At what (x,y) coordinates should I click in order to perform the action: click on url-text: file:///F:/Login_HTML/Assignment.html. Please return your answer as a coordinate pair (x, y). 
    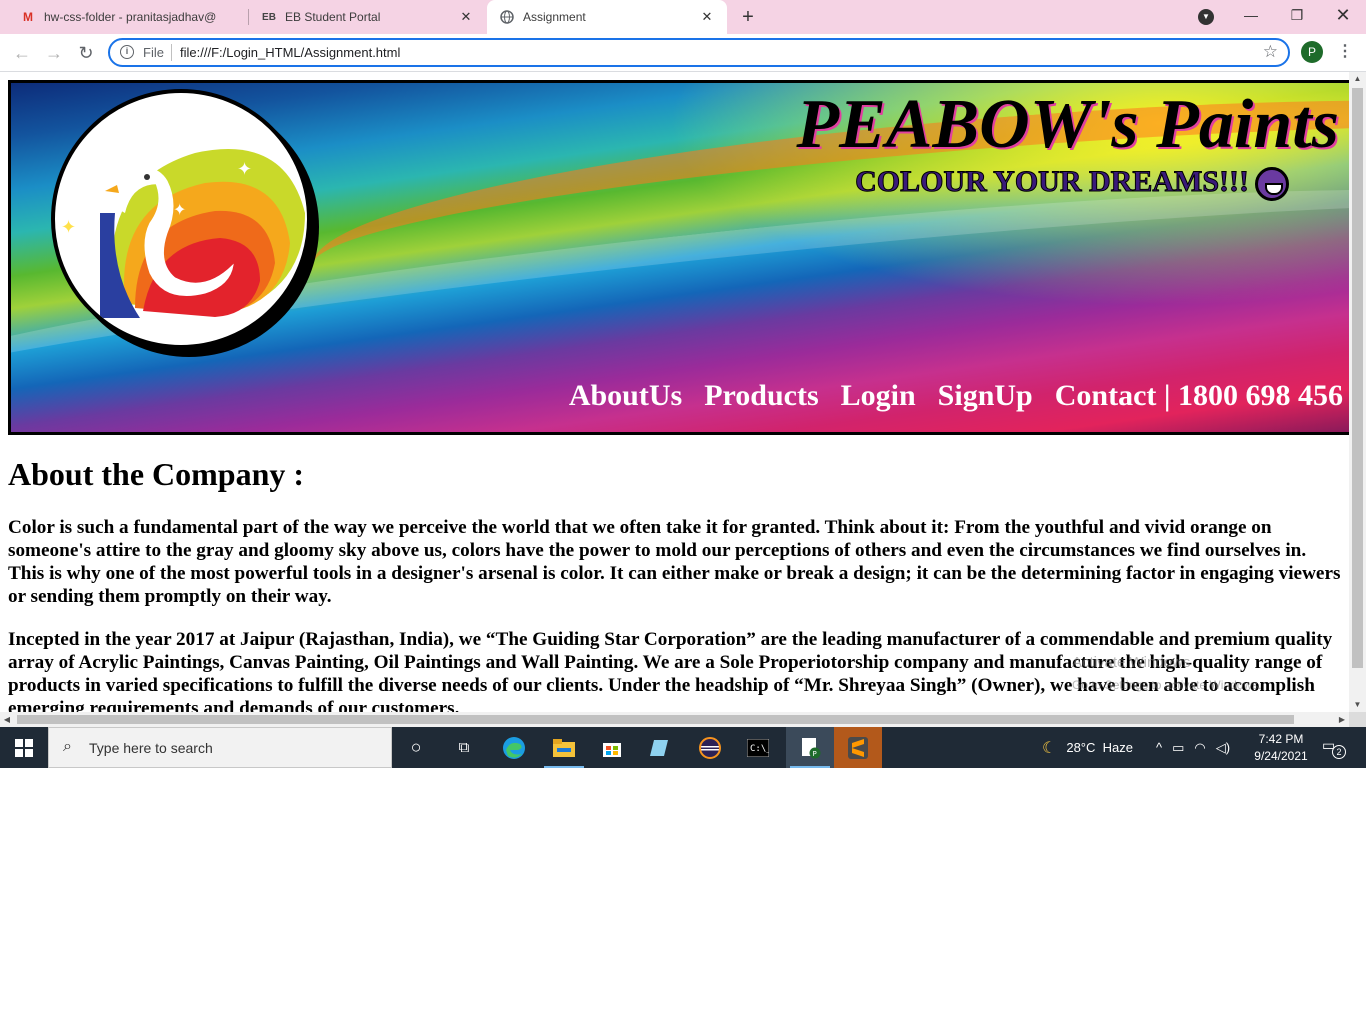
    Looking at the image, I should click on (290, 52).